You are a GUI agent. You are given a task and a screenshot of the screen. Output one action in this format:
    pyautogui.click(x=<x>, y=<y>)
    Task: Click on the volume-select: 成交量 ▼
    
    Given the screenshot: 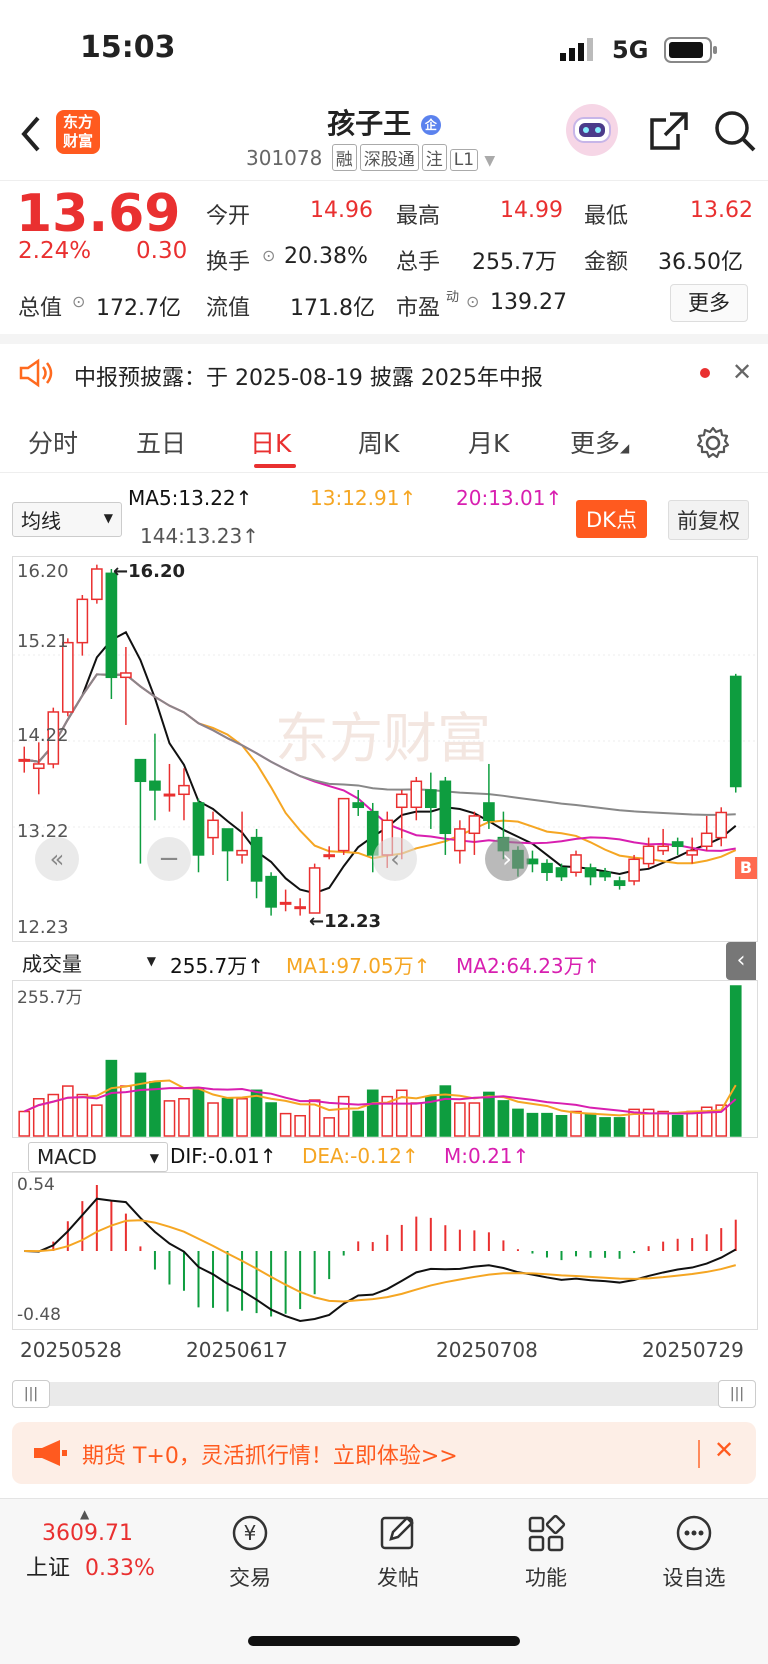 What is the action you would take?
    pyautogui.click(x=89, y=962)
    